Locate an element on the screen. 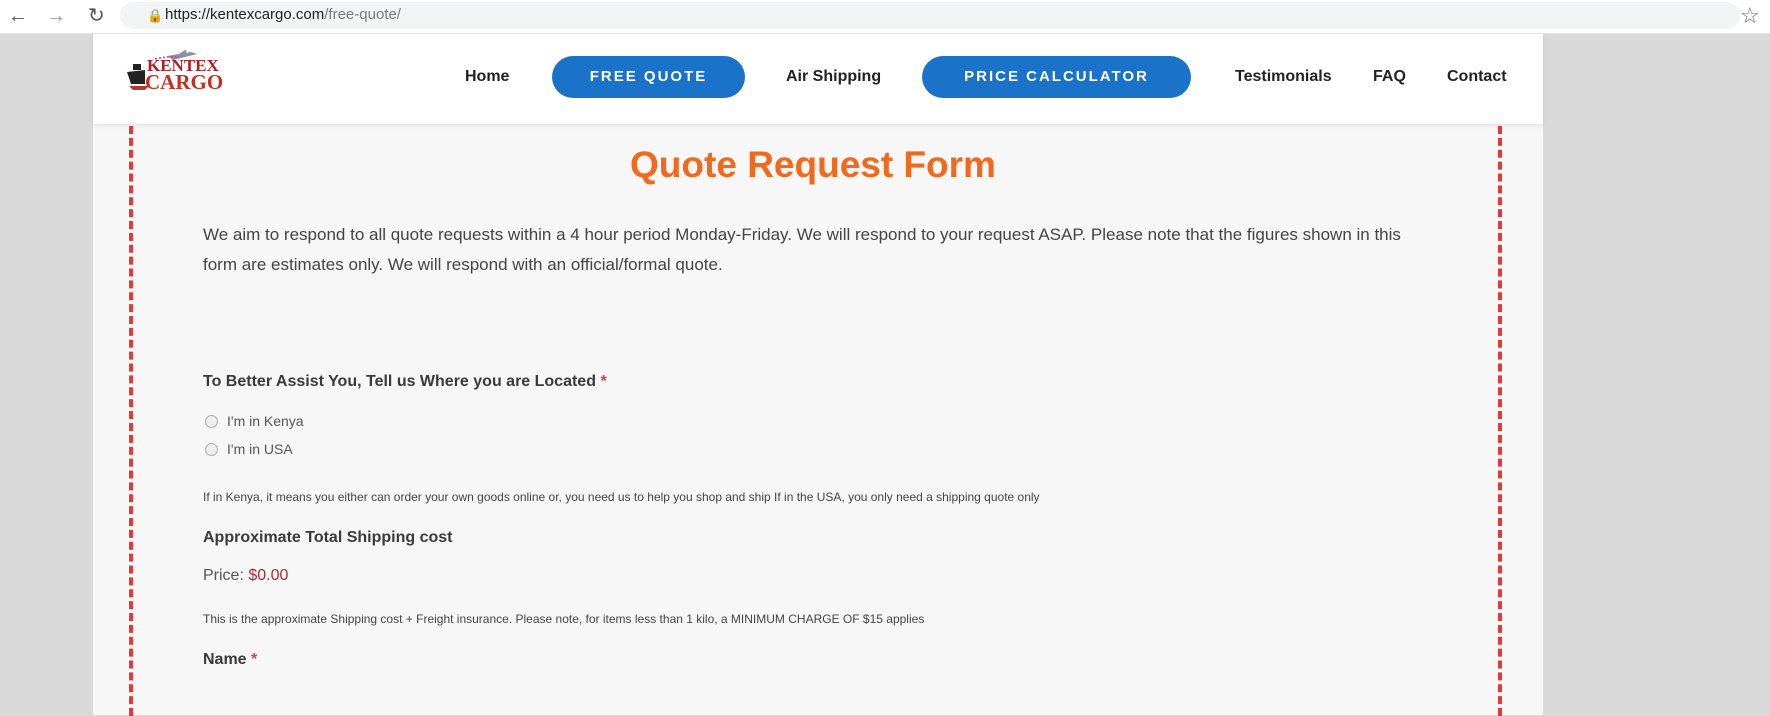 The width and height of the screenshot is (1770, 716). reload-icon: ↻ is located at coordinates (96, 16).